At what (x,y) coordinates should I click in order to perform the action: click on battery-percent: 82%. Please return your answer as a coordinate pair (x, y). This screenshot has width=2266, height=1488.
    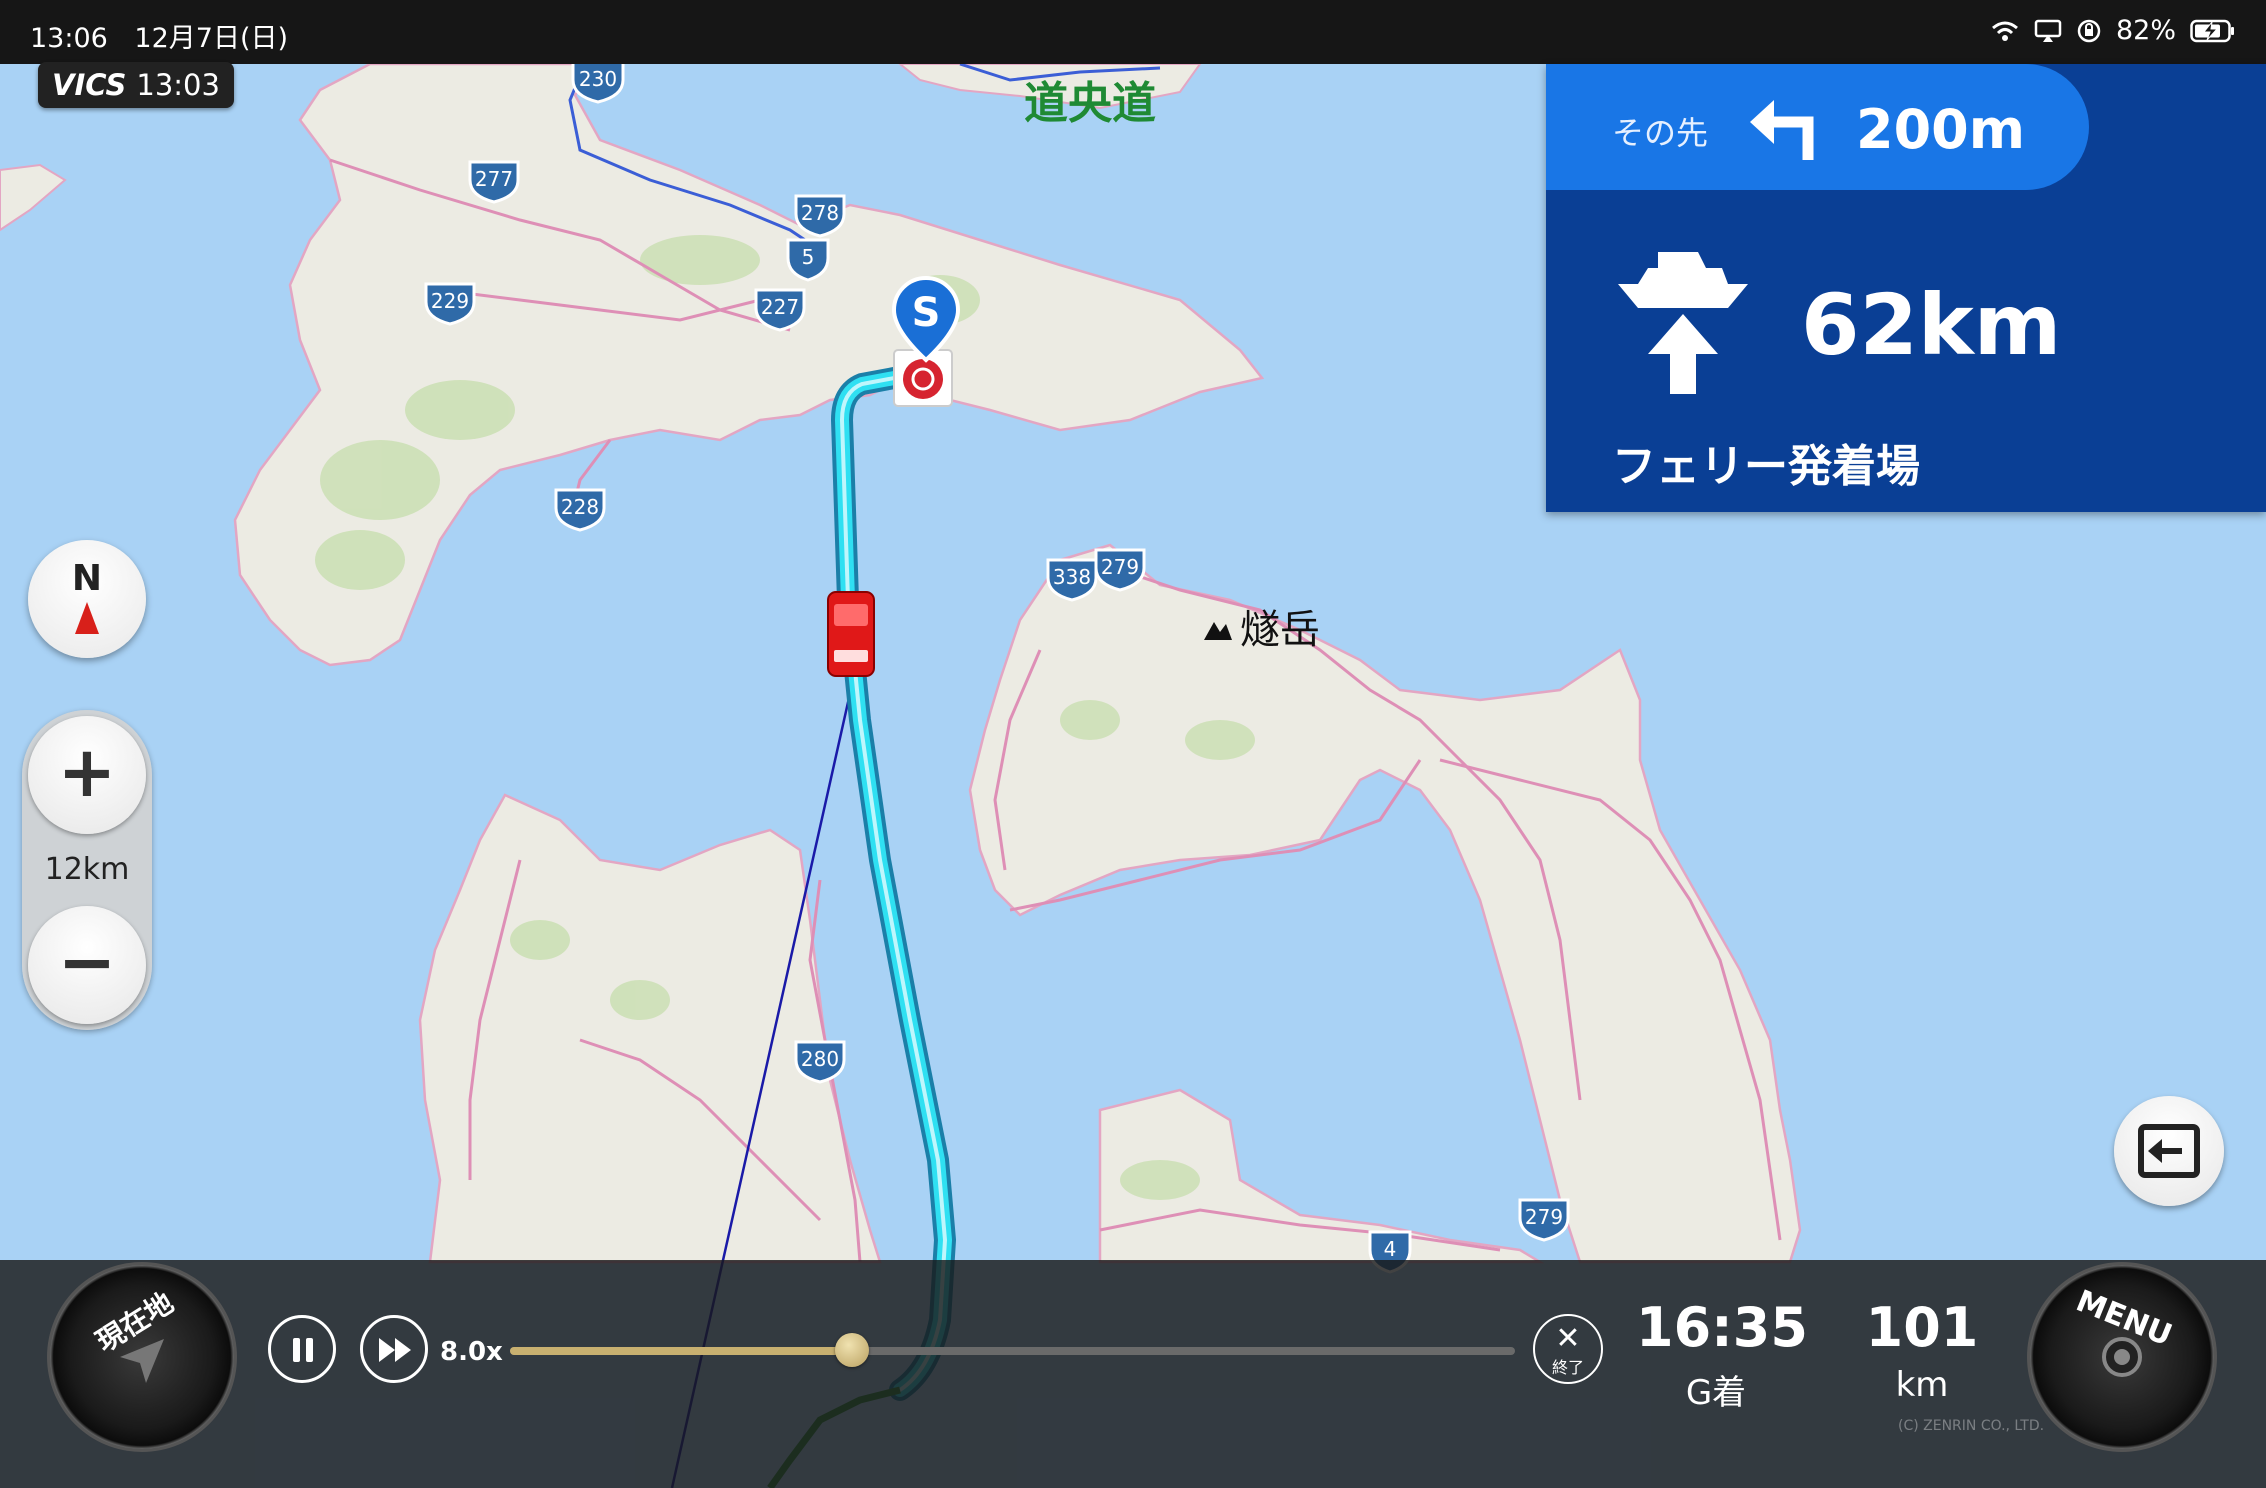
    Looking at the image, I should click on (2145, 30).